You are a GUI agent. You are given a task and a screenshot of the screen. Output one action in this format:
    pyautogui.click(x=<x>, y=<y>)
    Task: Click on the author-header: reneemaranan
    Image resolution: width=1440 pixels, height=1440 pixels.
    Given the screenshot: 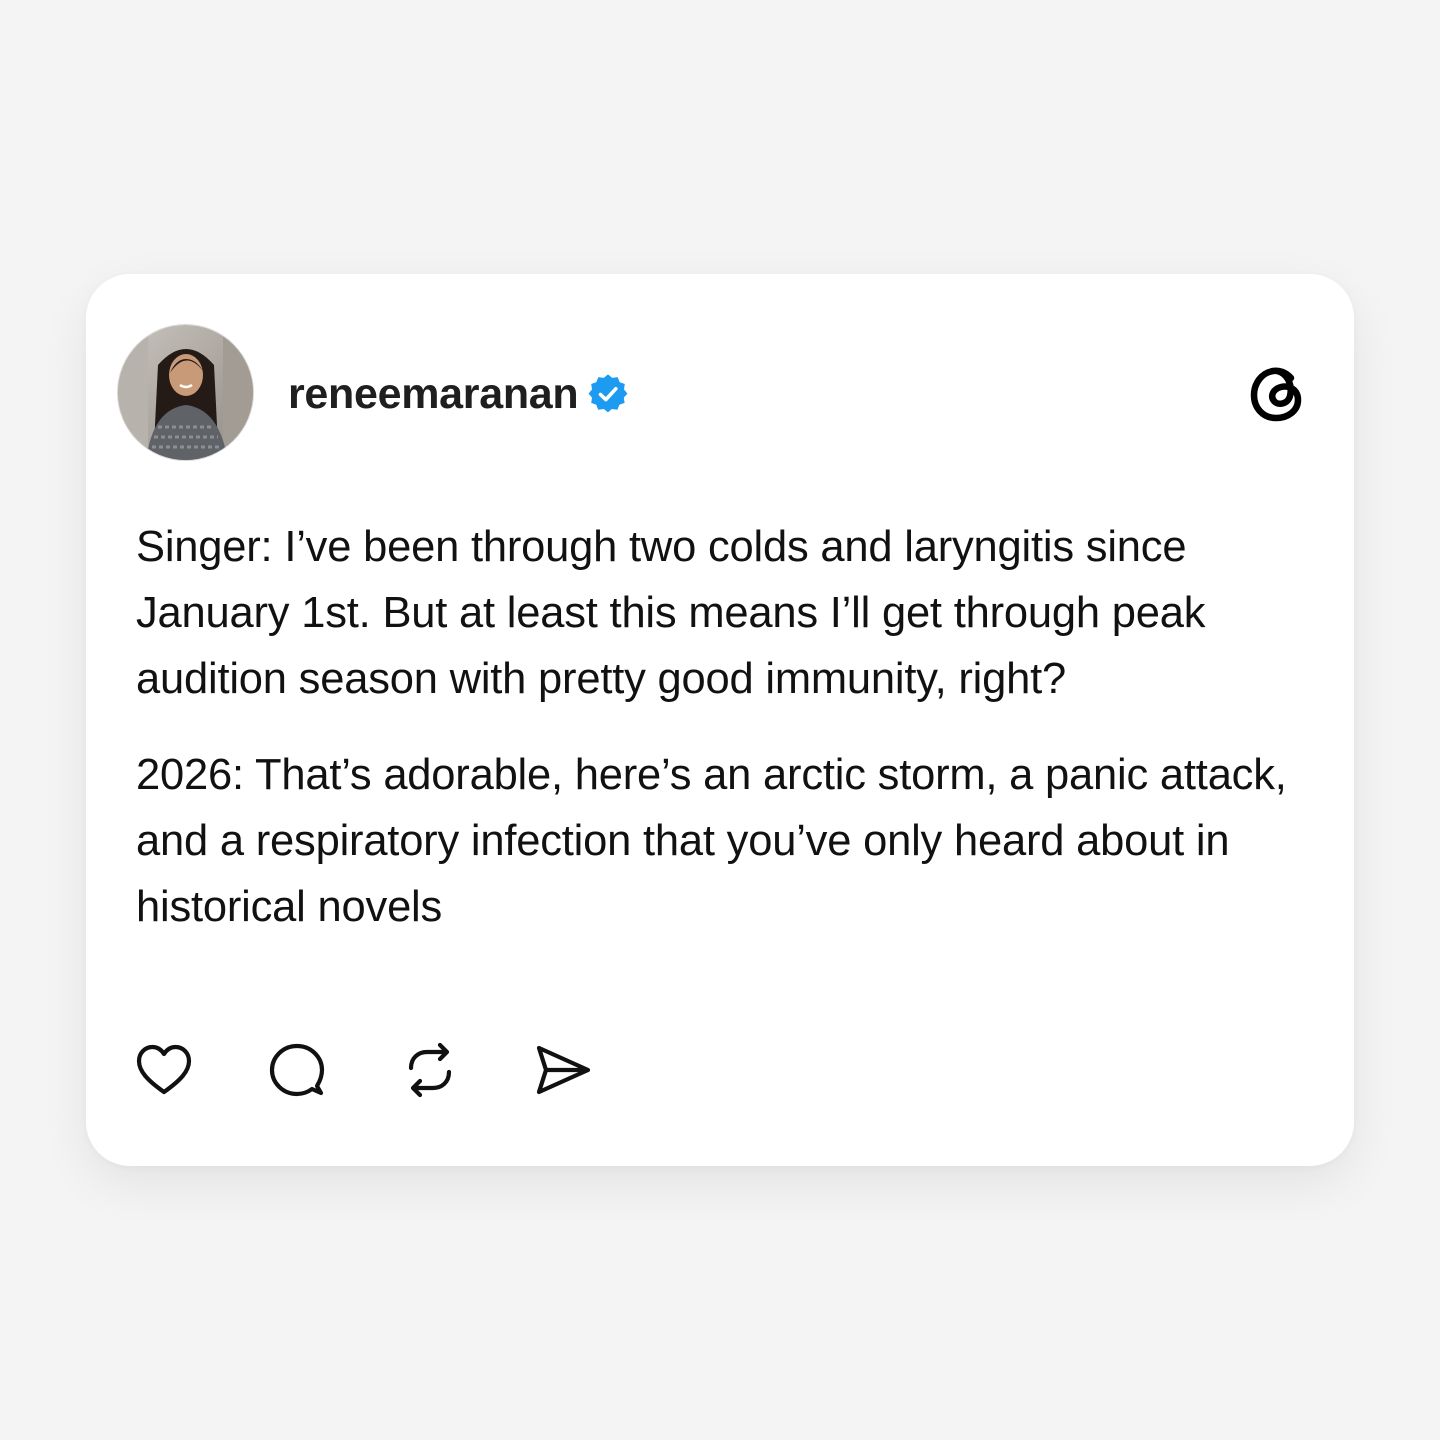 What is the action you would take?
    pyautogui.click(x=458, y=394)
    